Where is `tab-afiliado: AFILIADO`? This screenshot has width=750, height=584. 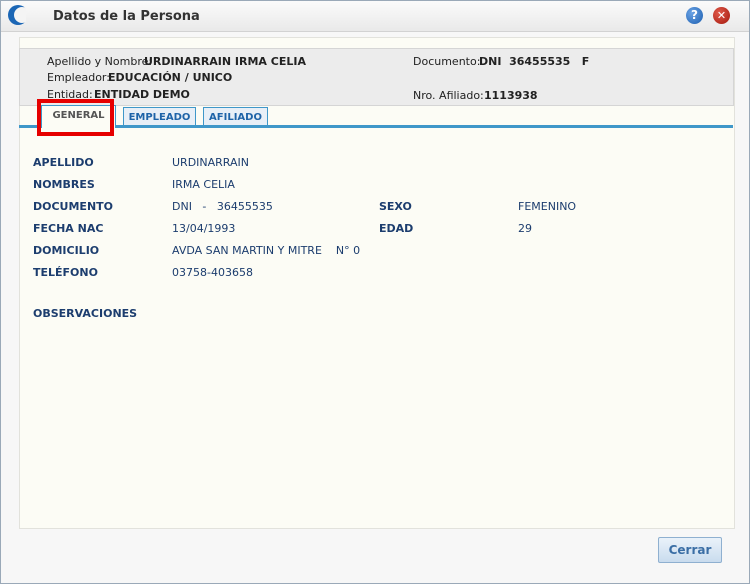 tab-afiliado: AFILIADO is located at coordinates (235, 117).